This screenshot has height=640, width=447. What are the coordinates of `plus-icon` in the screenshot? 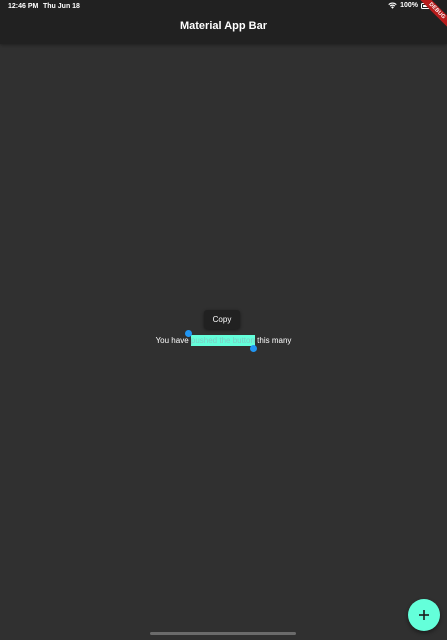 It's located at (424, 615).